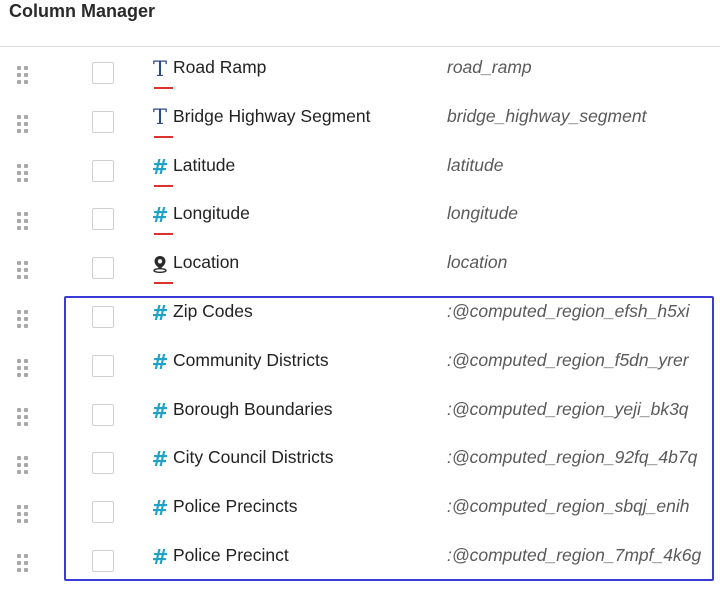  Describe the element at coordinates (360, 271) in the screenshot. I see `column-row: Location location` at that location.